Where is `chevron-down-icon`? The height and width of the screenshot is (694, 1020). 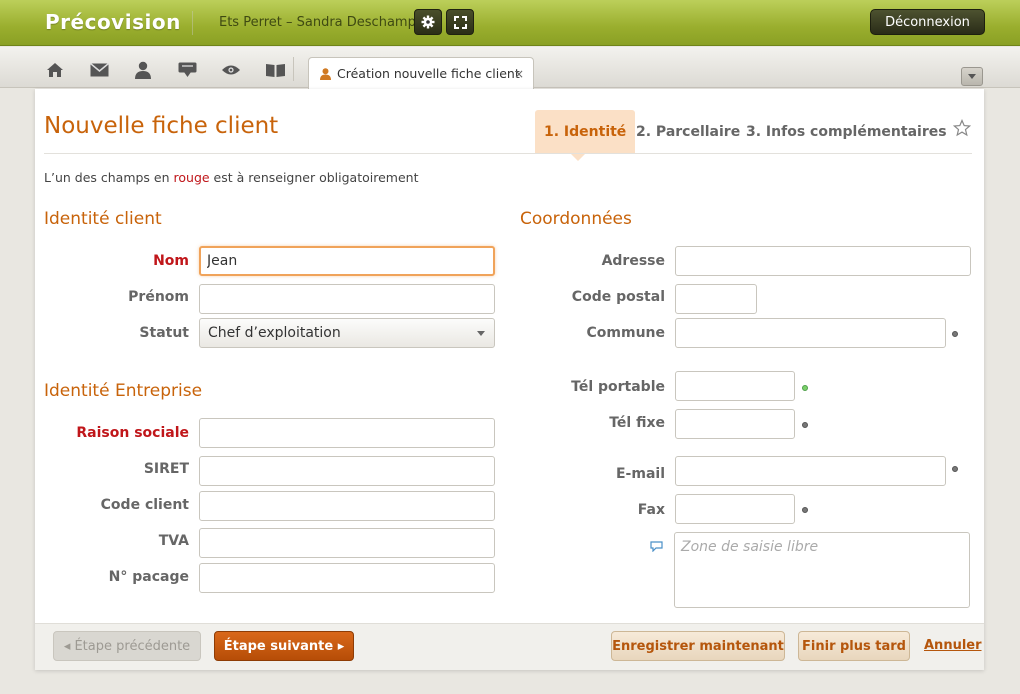
chevron-down-icon is located at coordinates (972, 76).